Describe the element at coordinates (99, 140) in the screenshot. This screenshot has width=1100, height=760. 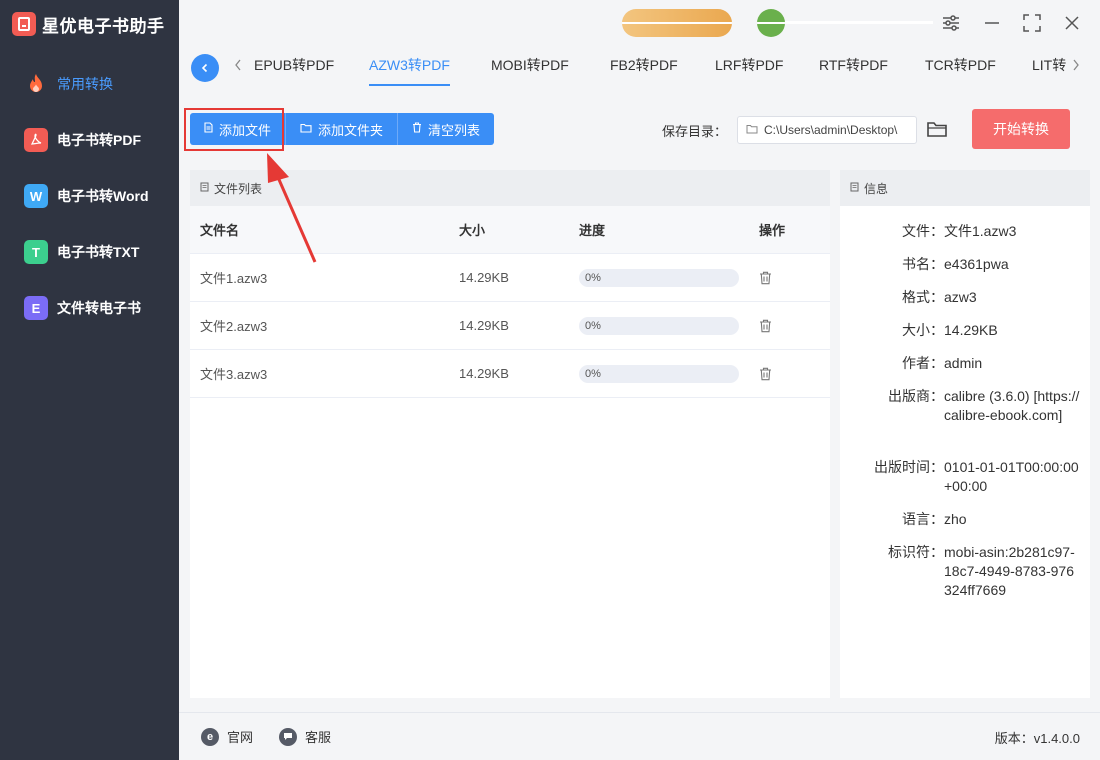
I see `sidebar-item-label: 电子书转PDF` at that location.